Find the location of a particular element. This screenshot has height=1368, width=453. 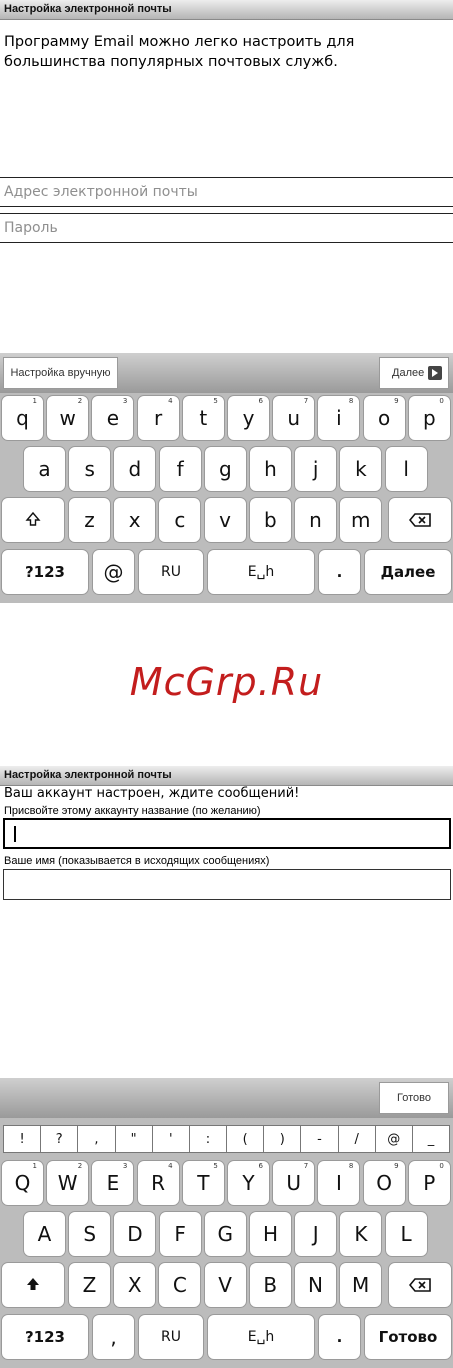

key-w: W2 is located at coordinates (68, 1183).